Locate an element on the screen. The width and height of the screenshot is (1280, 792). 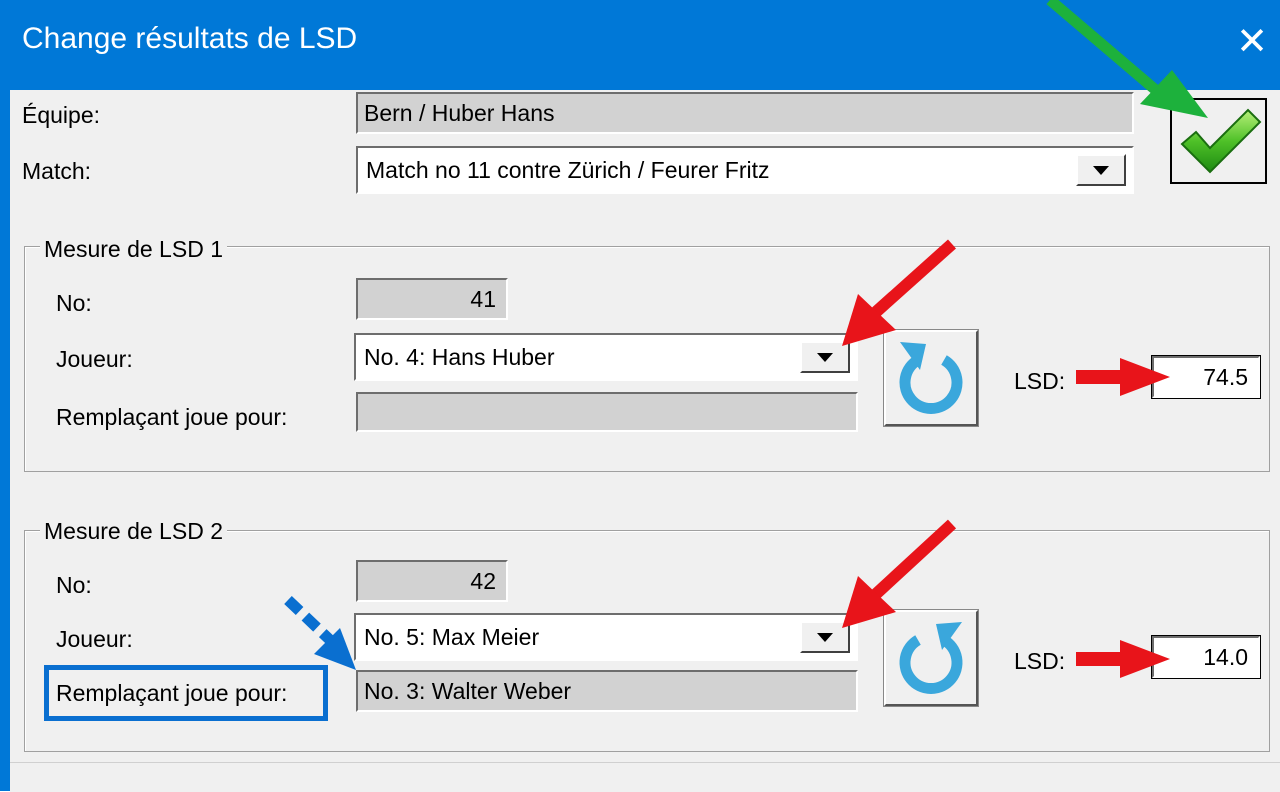
group-2-no-field: 42 is located at coordinates (432, 581).